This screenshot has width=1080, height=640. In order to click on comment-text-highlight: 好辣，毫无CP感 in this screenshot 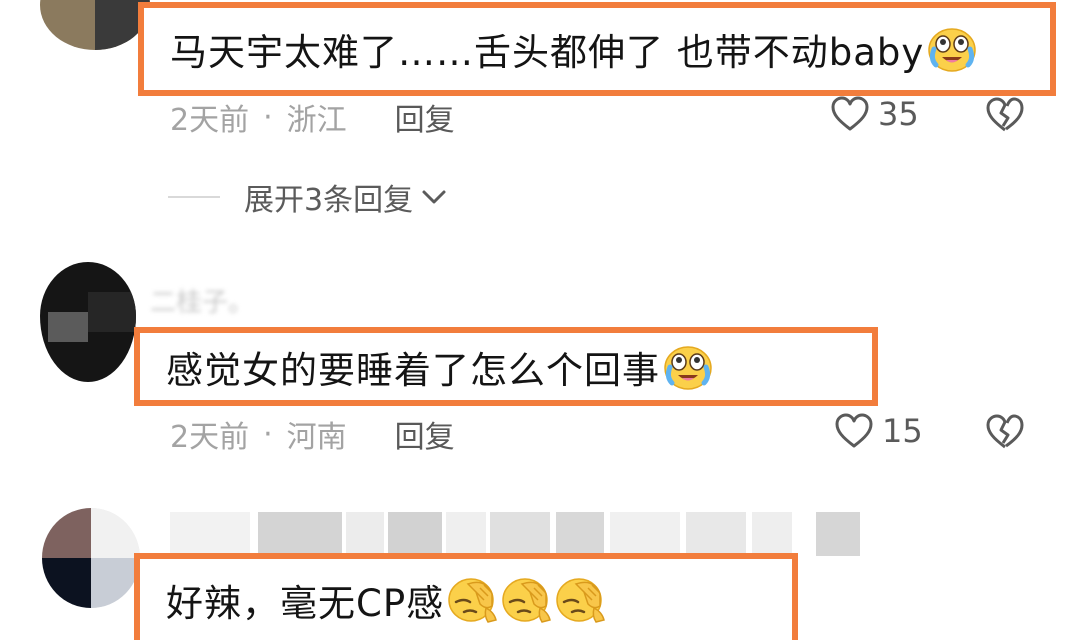, I will do `click(466, 596)`.